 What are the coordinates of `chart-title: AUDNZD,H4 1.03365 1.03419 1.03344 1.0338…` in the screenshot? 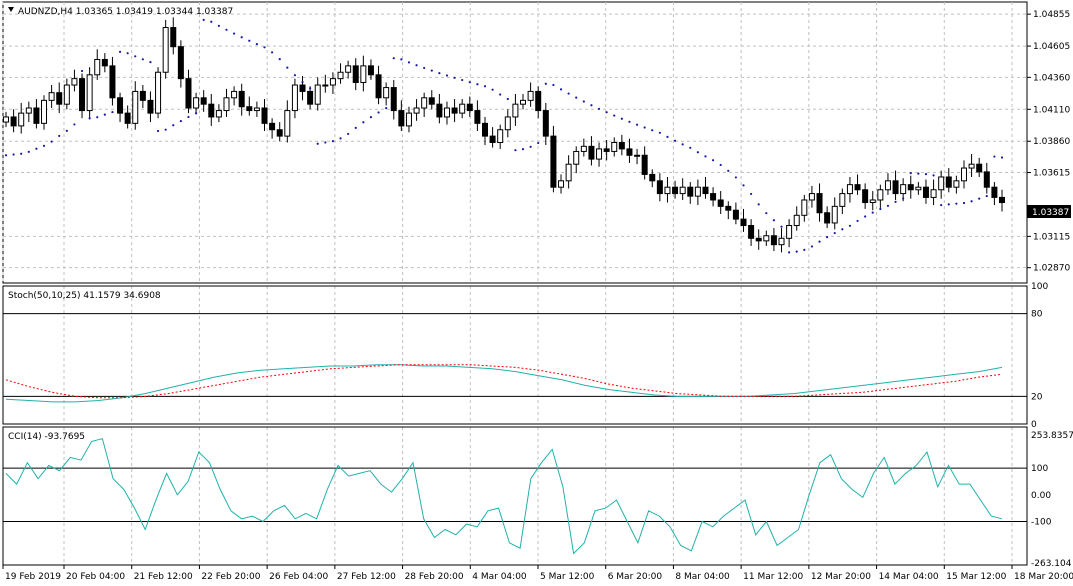 It's located at (125, 12).